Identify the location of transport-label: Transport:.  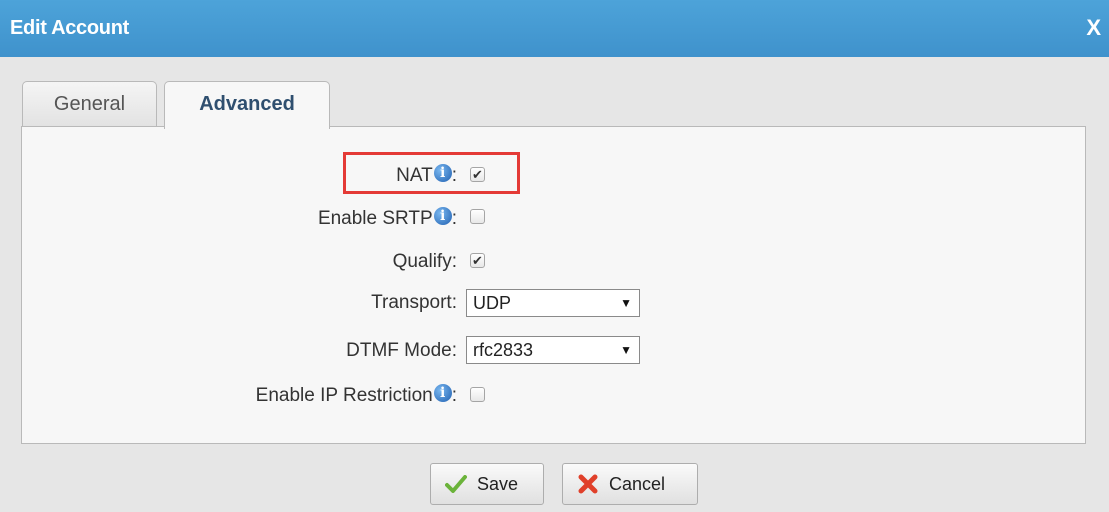
(414, 303).